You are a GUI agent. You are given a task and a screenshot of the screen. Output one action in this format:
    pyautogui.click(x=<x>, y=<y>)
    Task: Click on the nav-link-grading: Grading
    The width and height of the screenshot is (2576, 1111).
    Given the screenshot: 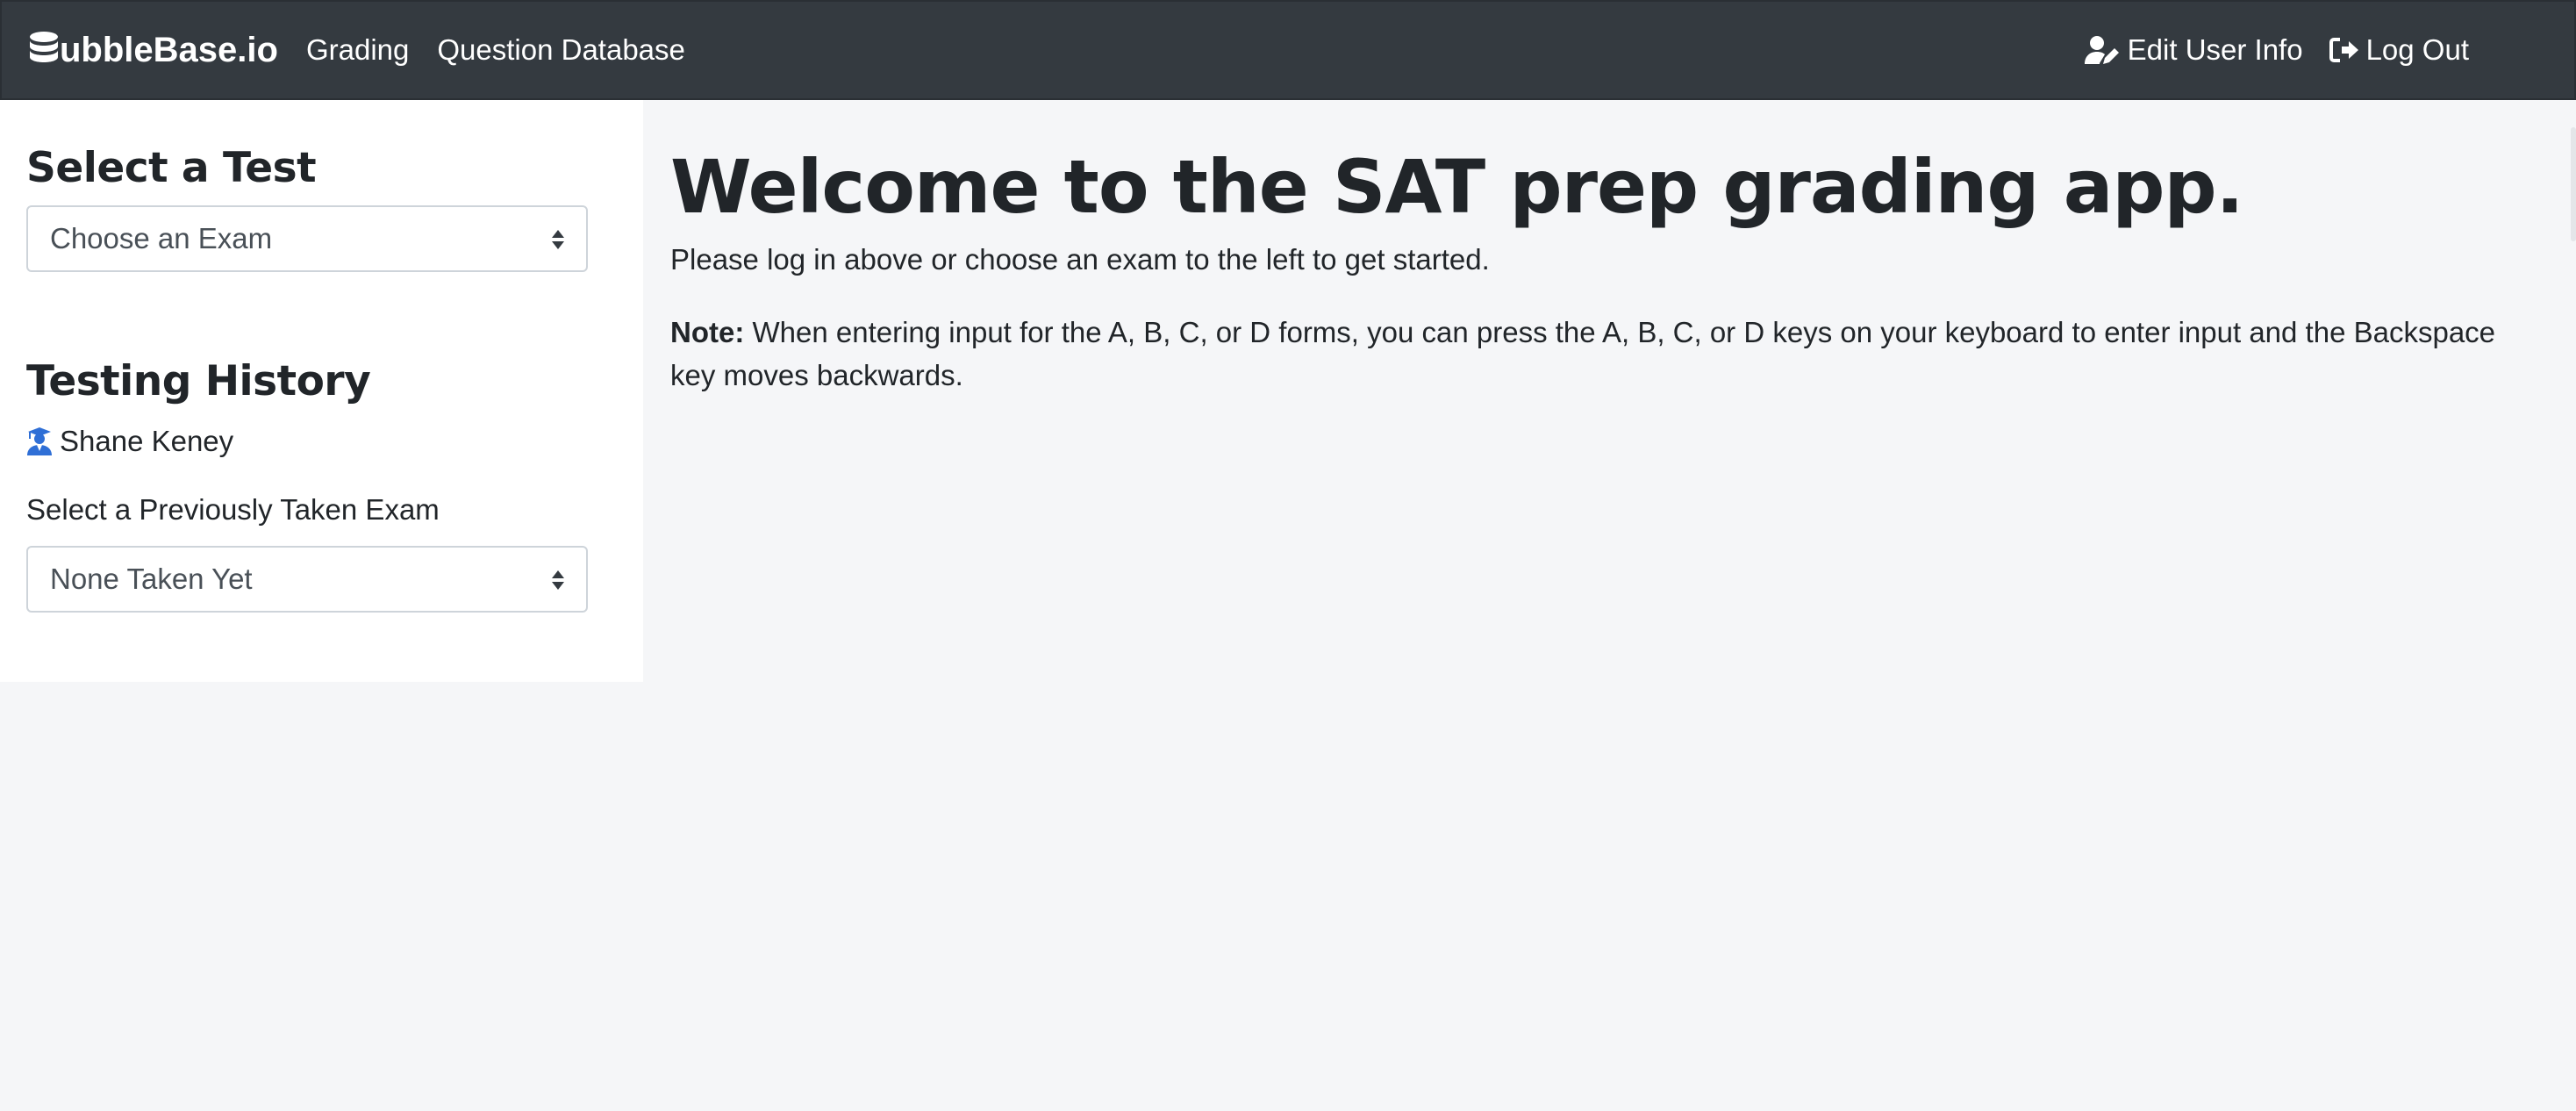 What is the action you would take?
    pyautogui.click(x=357, y=50)
    